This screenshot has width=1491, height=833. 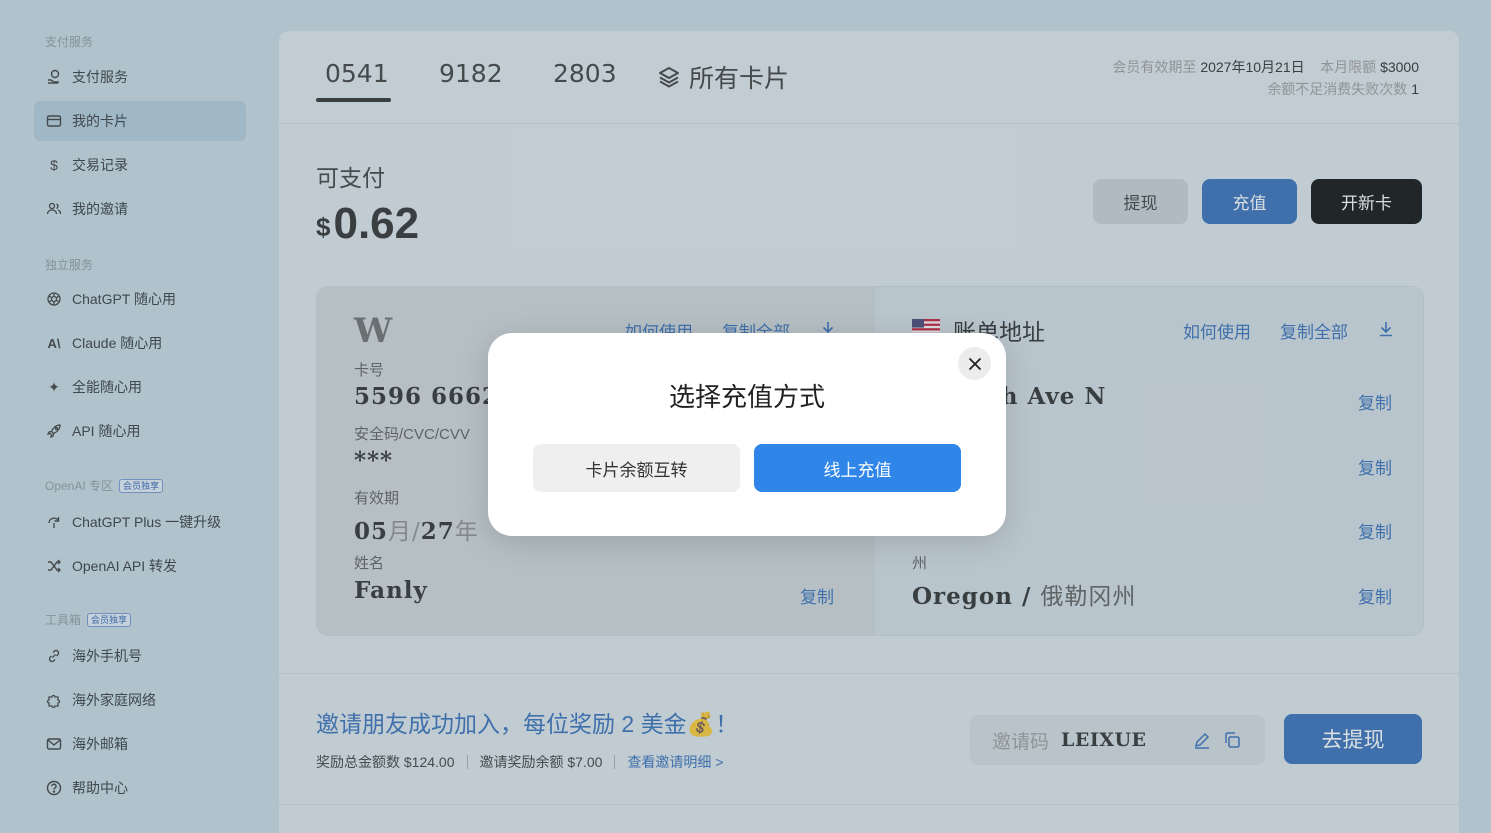 I want to click on online-recharge-button: 线上充值, so click(x=857, y=468).